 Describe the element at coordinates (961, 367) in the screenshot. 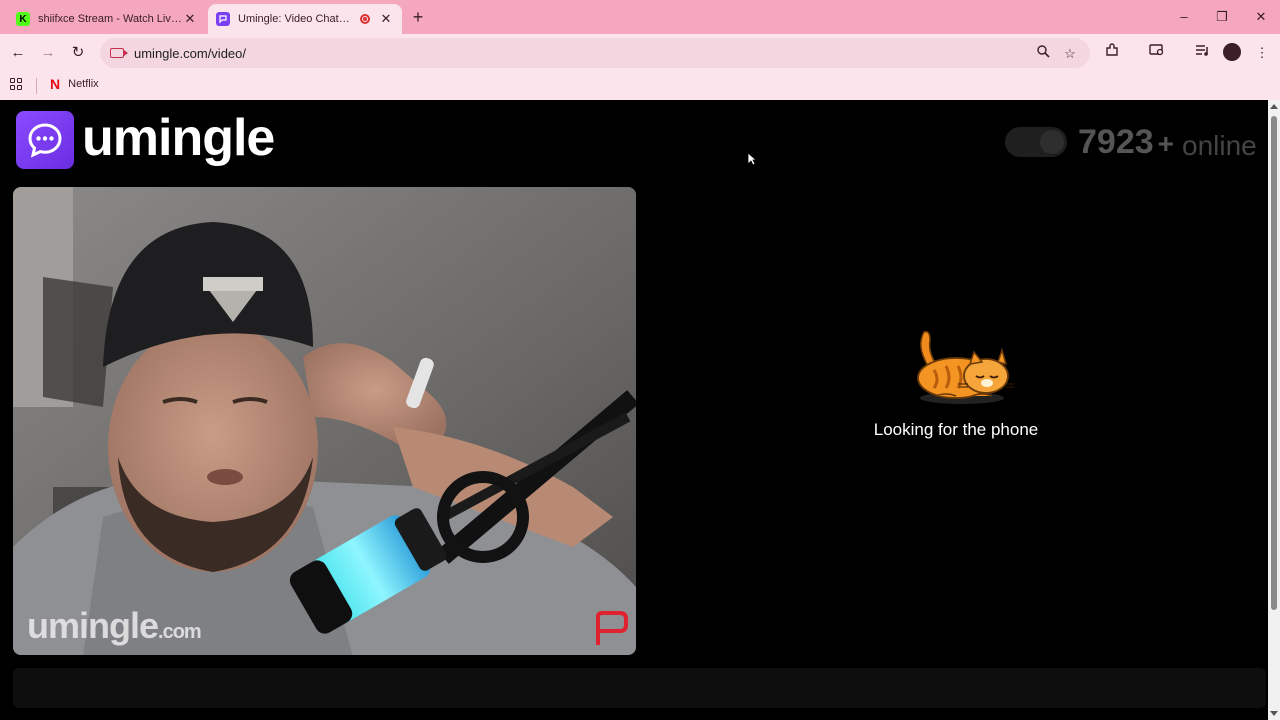

I see `searching-cat-icon` at that location.